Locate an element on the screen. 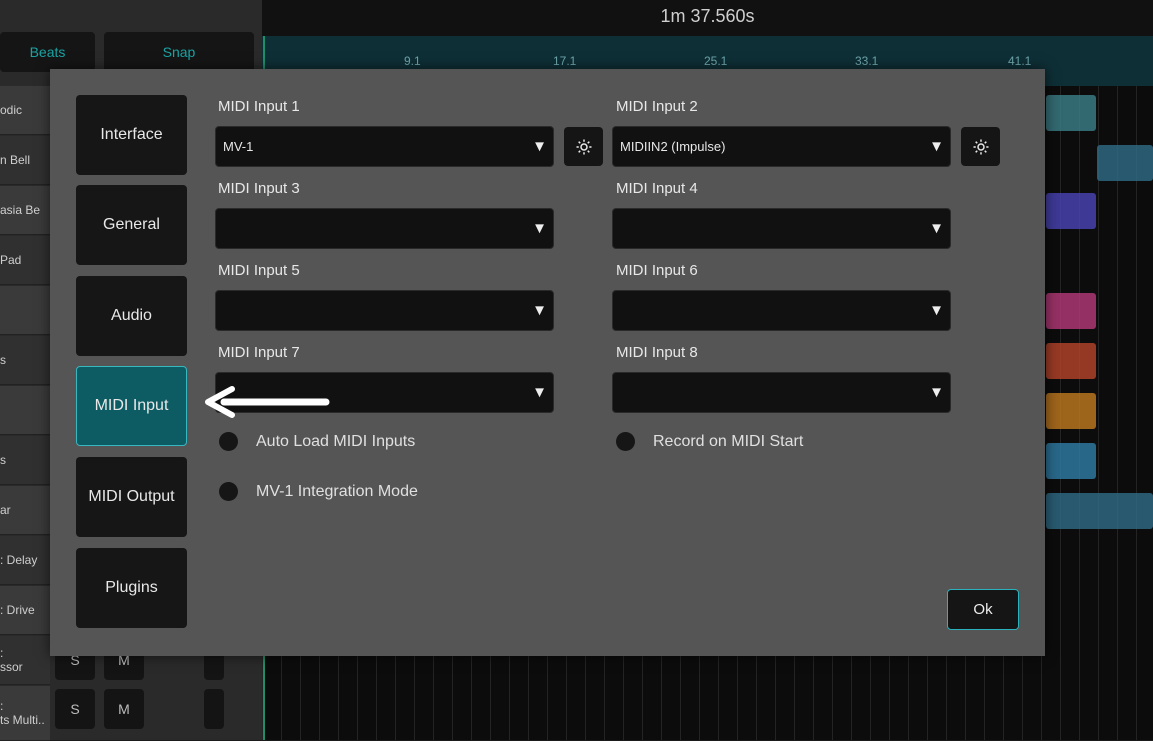  midi-input-1-settings-button is located at coordinates (583, 146).